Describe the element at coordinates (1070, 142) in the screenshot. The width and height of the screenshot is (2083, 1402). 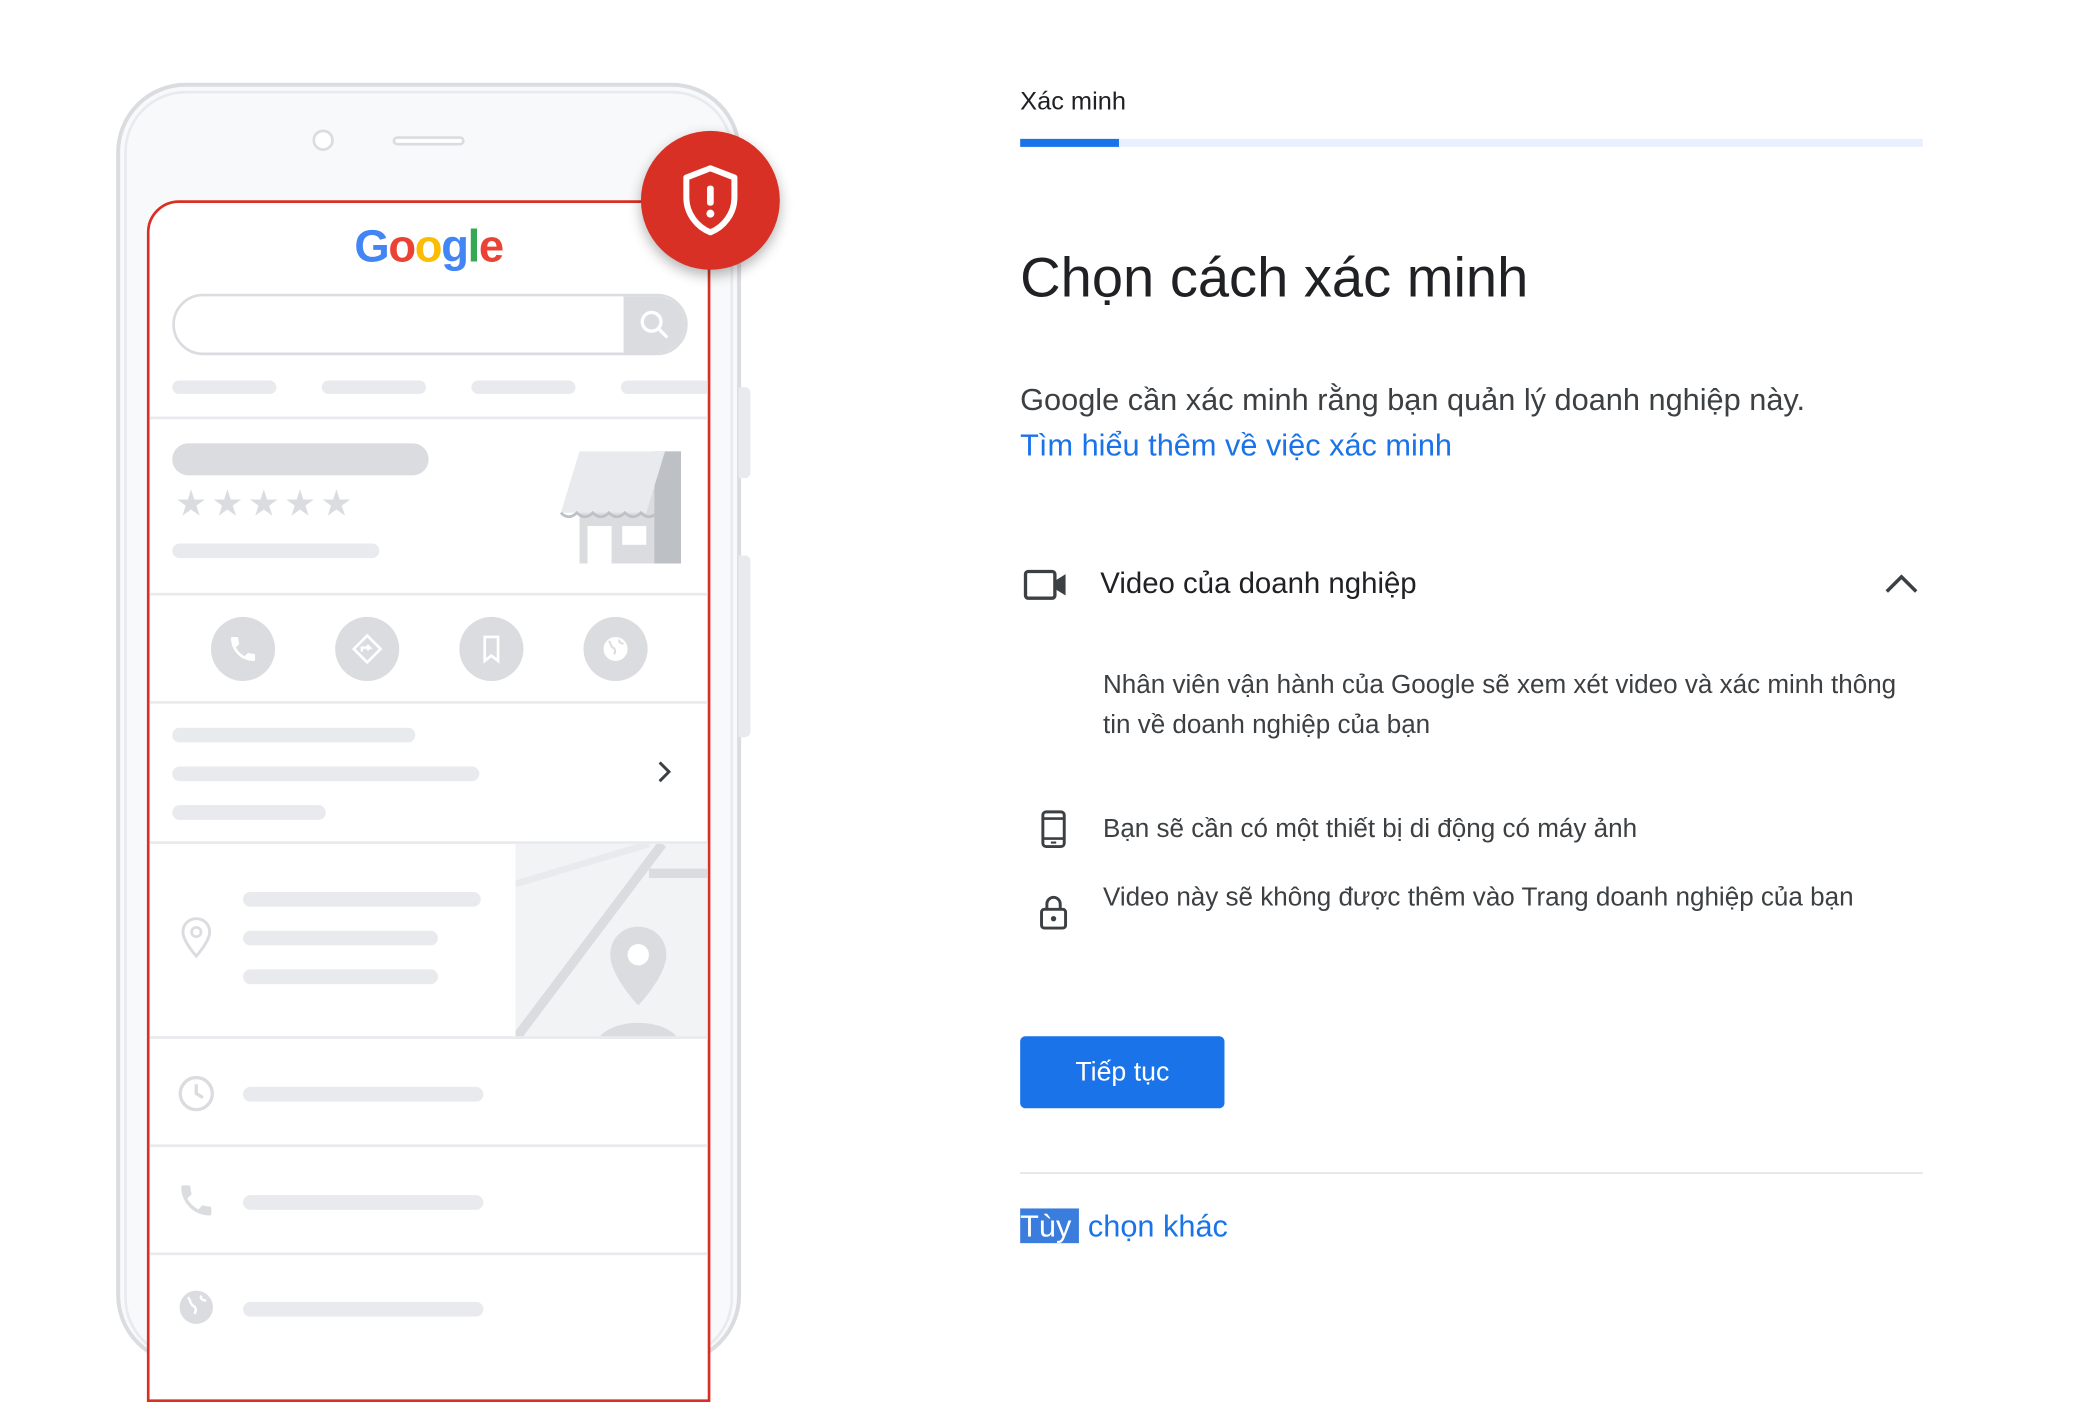
I see `progress-bar-fill` at that location.